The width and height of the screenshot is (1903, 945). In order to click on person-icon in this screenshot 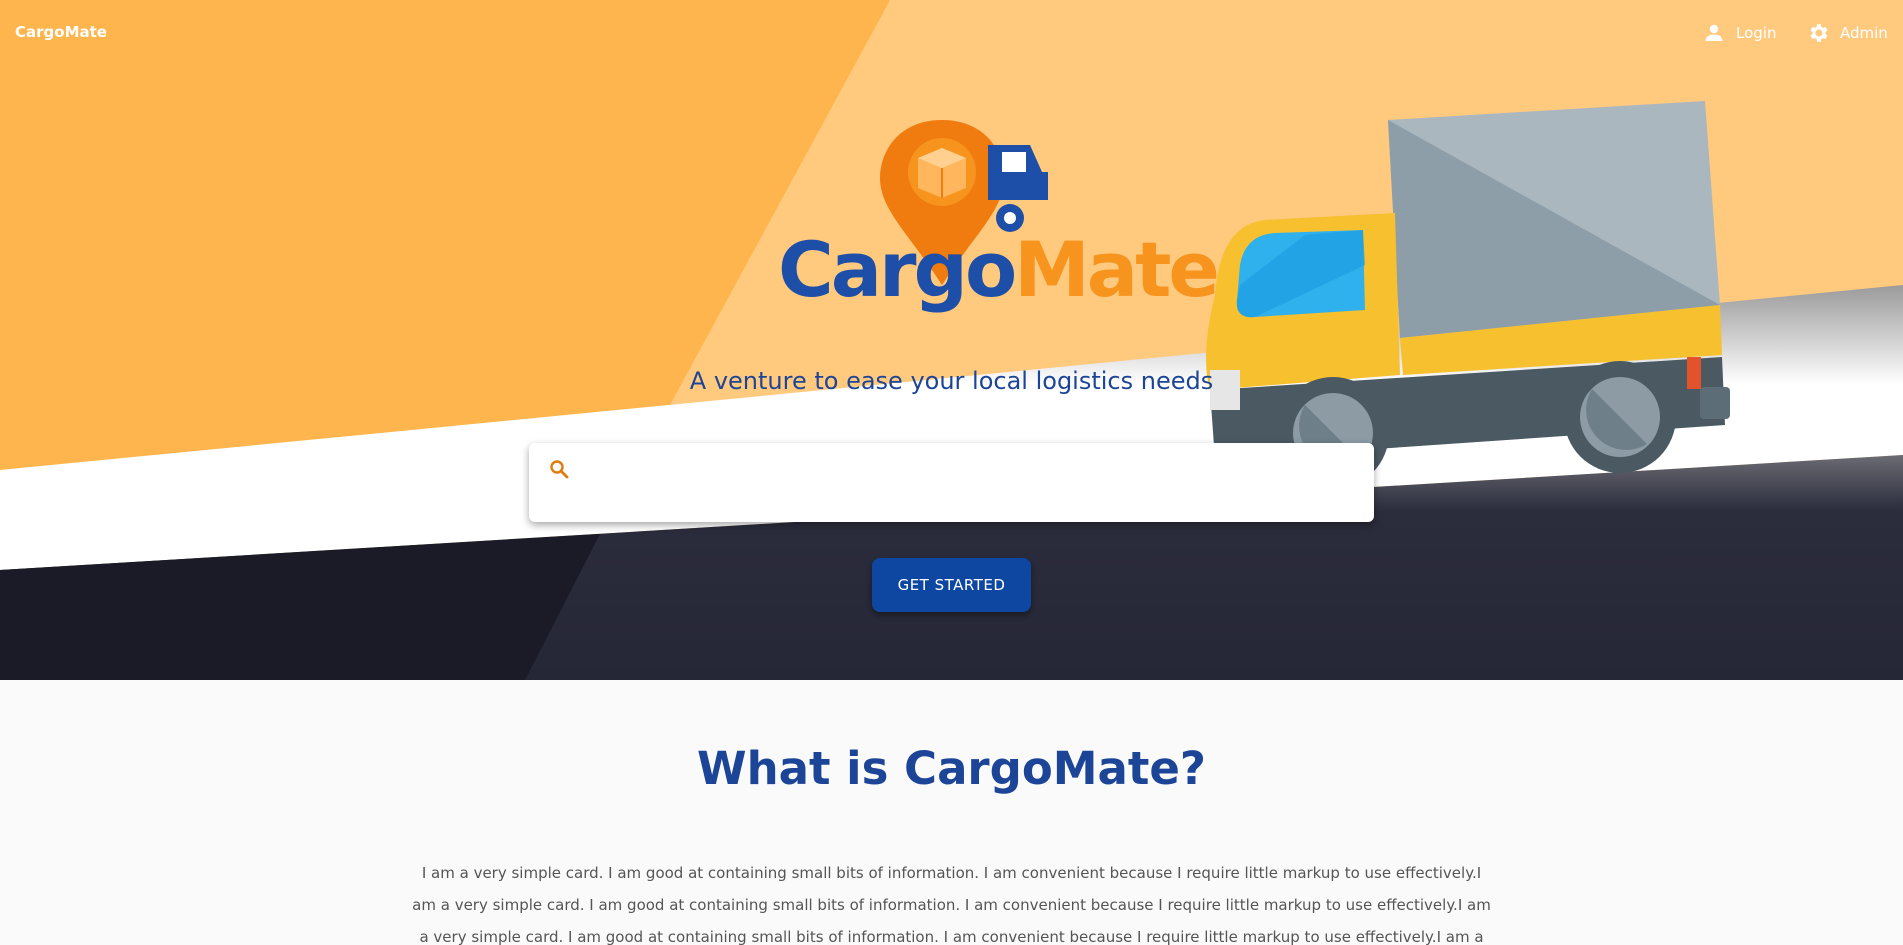, I will do `click(1714, 32)`.